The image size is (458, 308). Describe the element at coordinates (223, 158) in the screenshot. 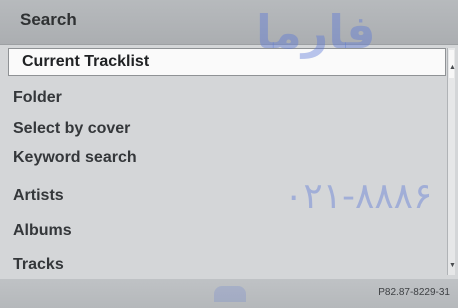

I see `menu-item-keyword-search: Keyword search` at that location.